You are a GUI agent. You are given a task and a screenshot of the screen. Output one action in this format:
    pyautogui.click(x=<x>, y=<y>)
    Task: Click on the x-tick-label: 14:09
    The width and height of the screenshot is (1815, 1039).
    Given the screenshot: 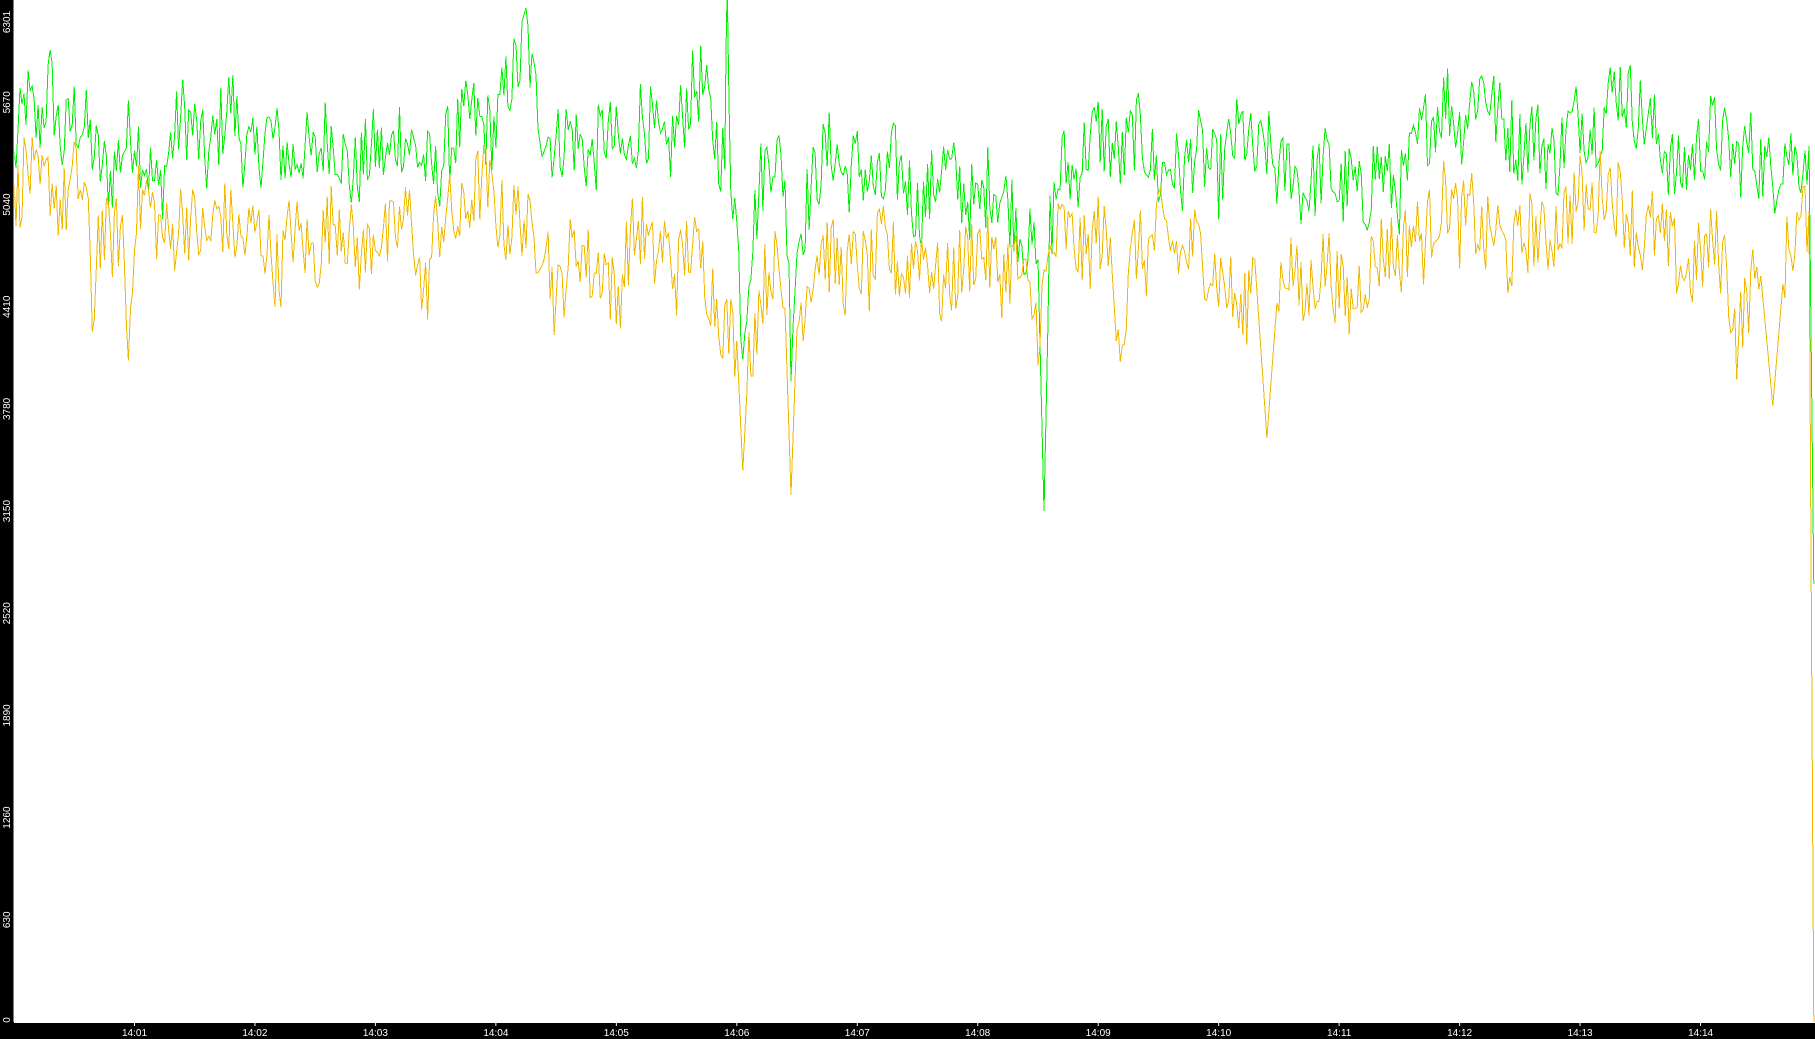 What is the action you would take?
    pyautogui.click(x=1098, y=1033)
    